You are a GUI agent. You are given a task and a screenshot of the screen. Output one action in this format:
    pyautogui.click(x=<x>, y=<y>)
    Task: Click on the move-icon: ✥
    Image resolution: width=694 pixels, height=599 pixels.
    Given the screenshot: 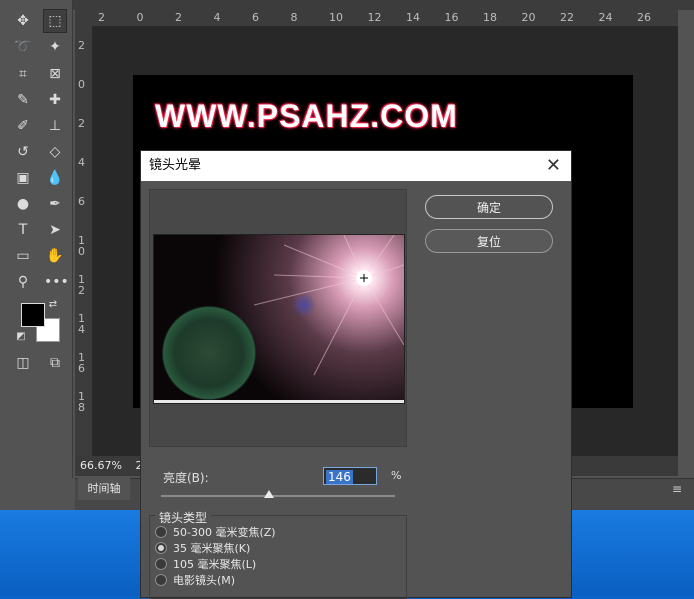 What is the action you would take?
    pyautogui.click(x=23, y=21)
    